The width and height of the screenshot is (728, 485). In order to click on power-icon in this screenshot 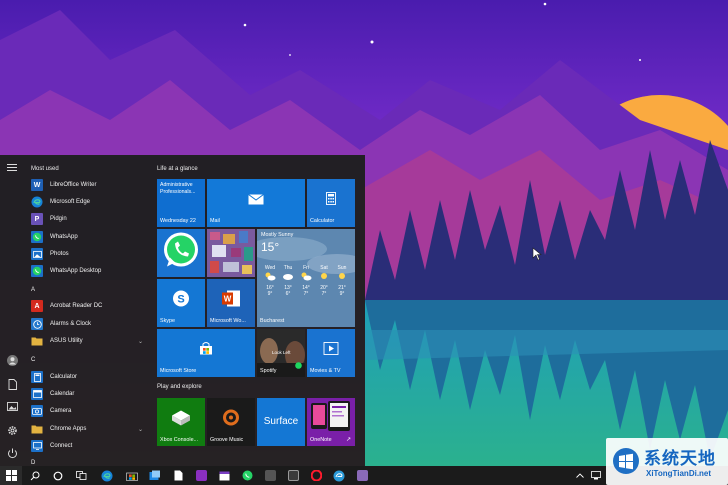, I will do `click(12, 454)`.